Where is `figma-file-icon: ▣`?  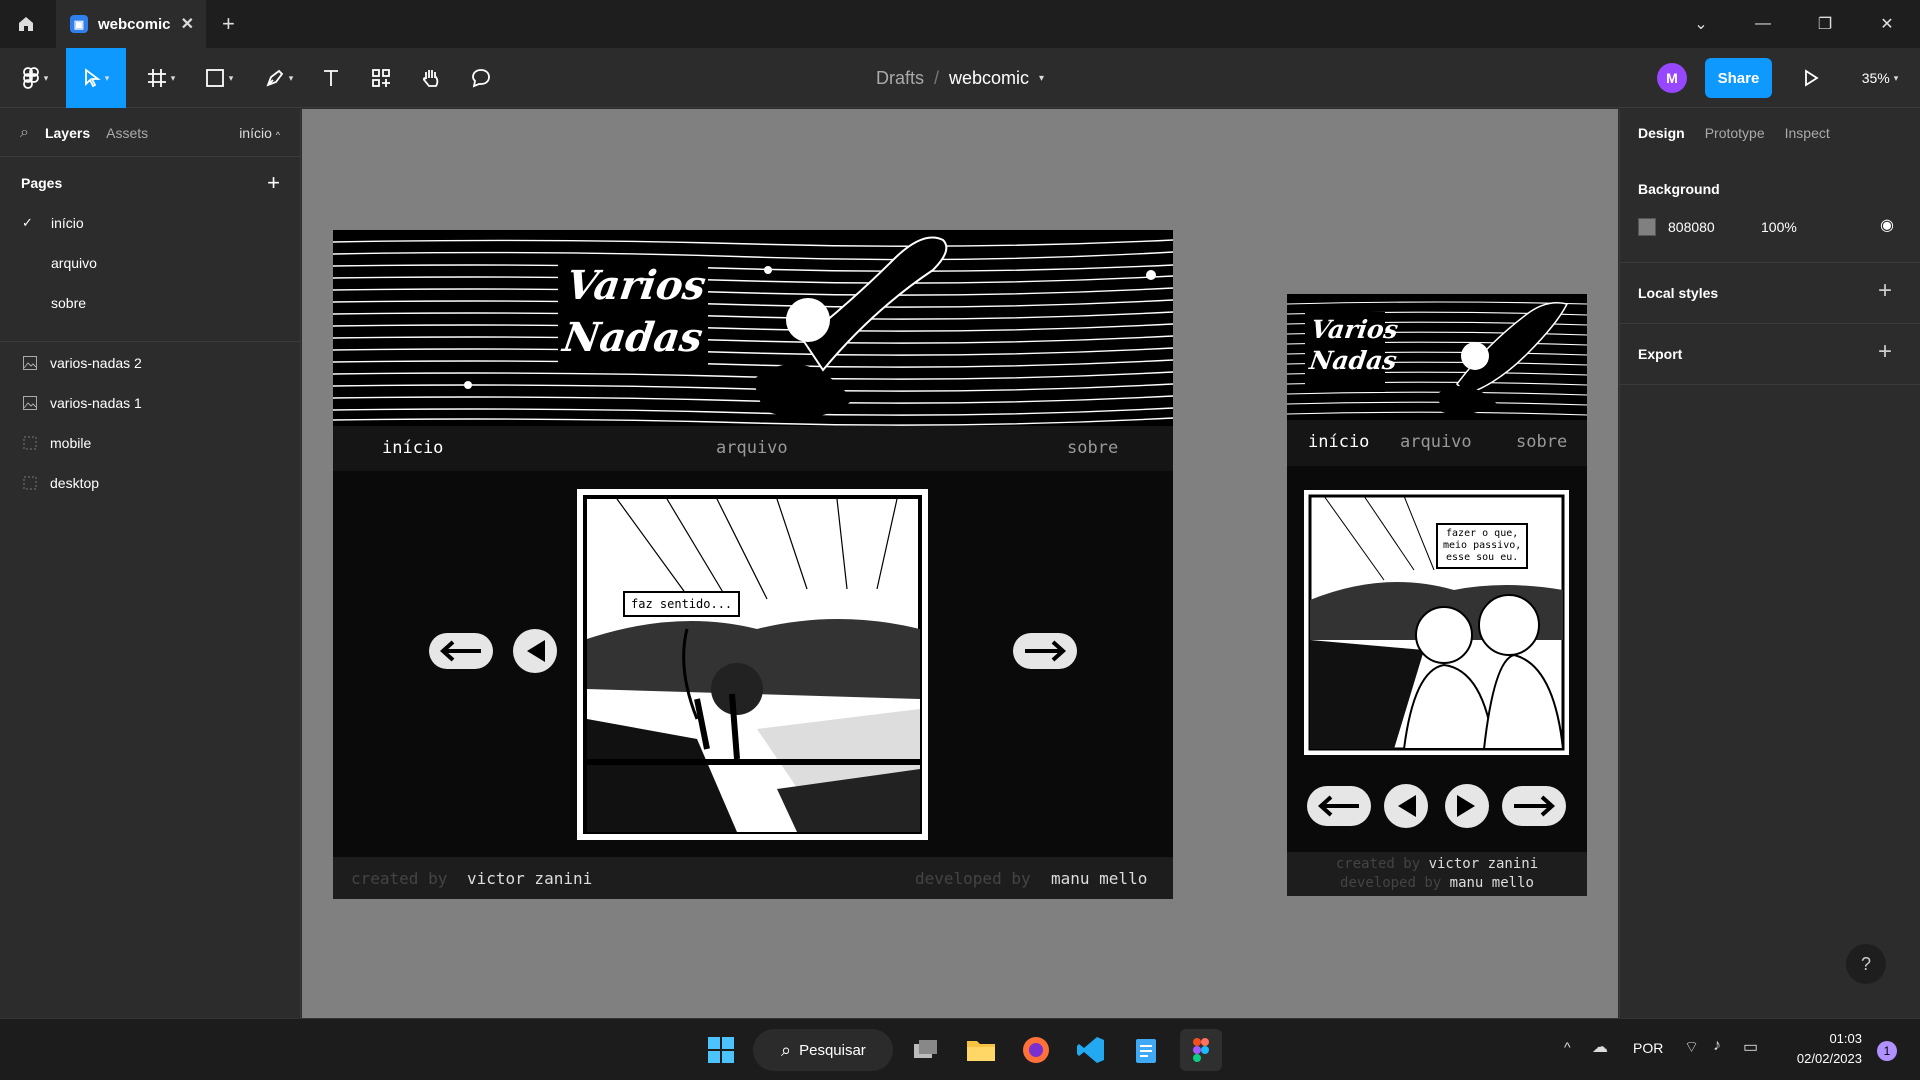
figma-file-icon: ▣ is located at coordinates (79, 24).